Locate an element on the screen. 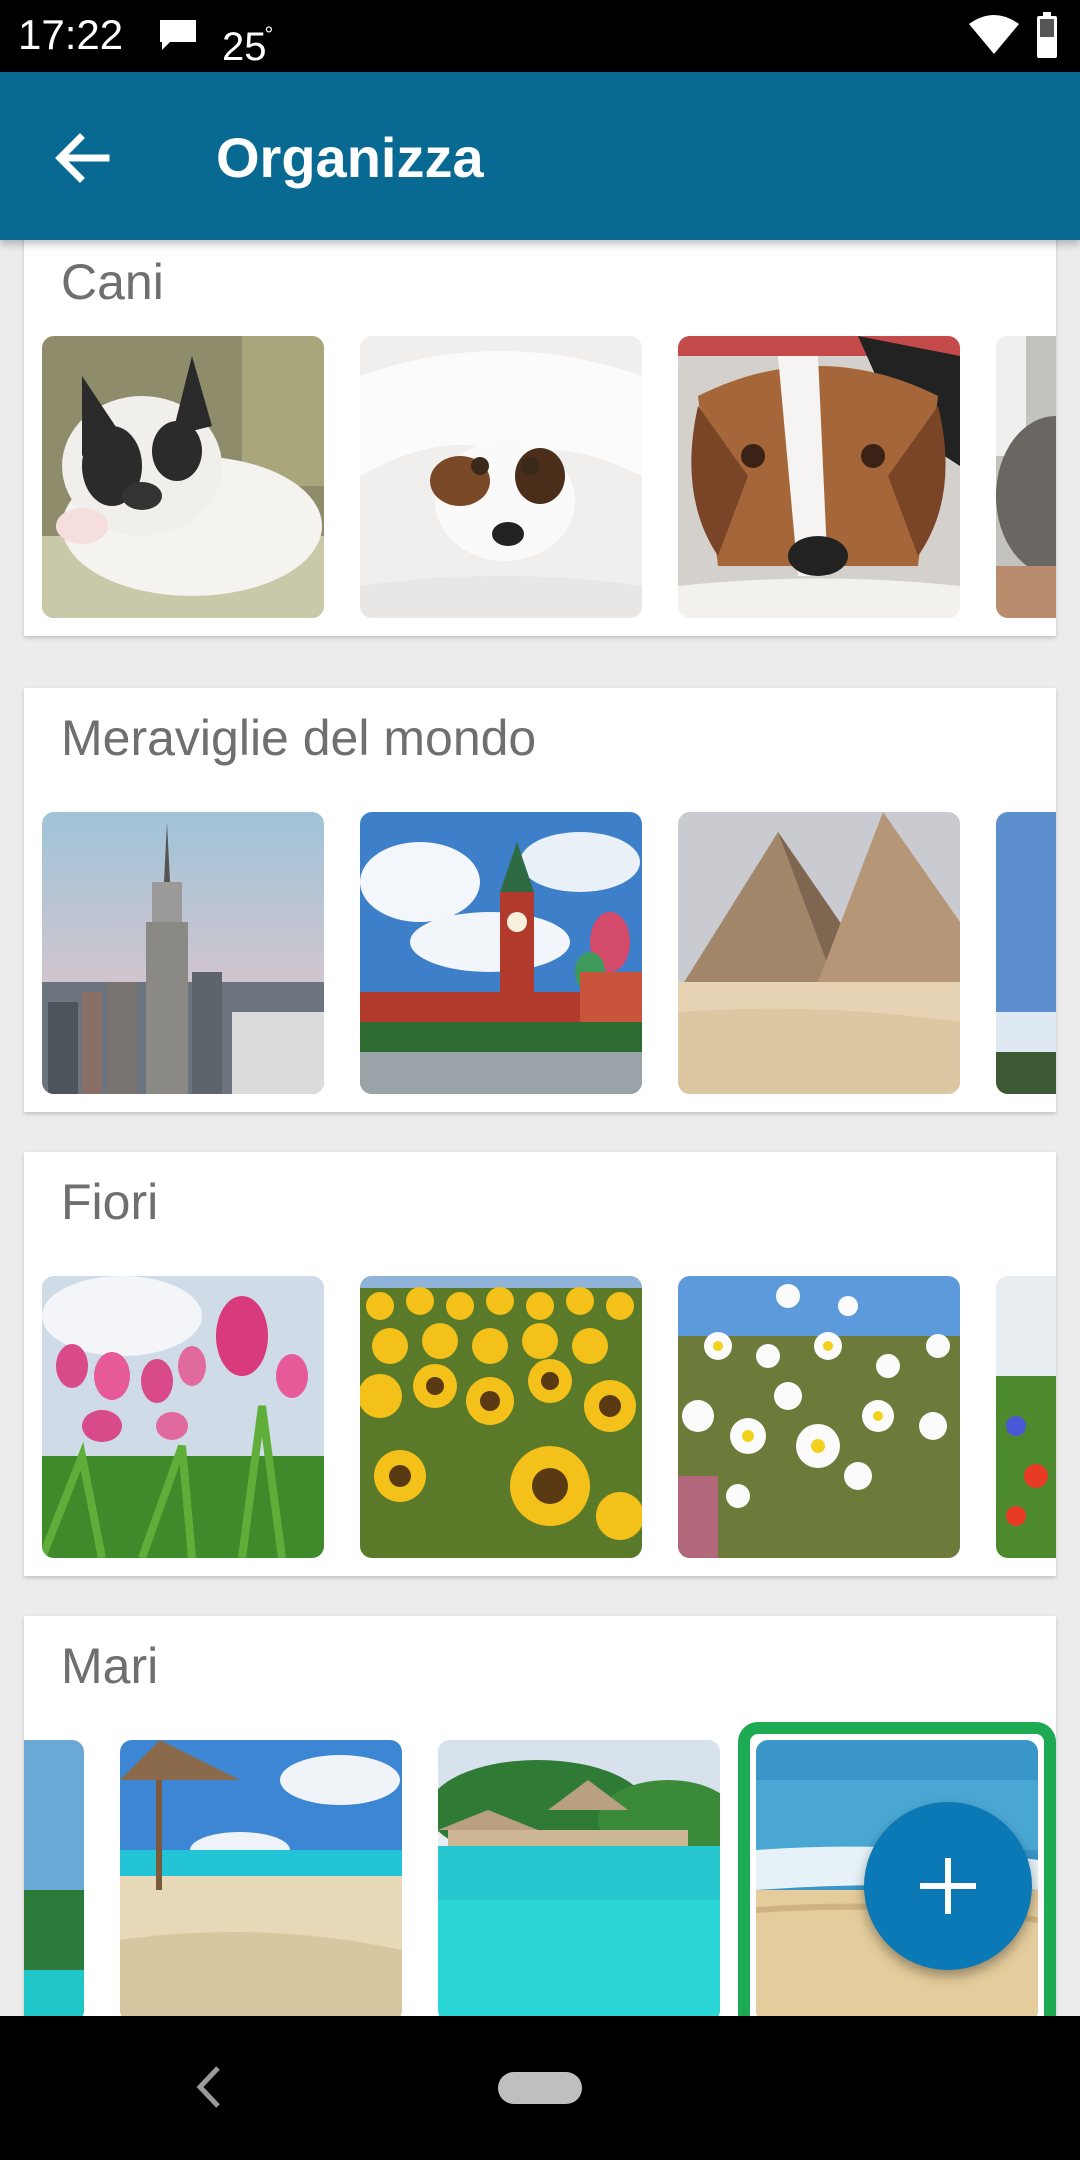  wildflowers-image is located at coordinates (1026, 1417).